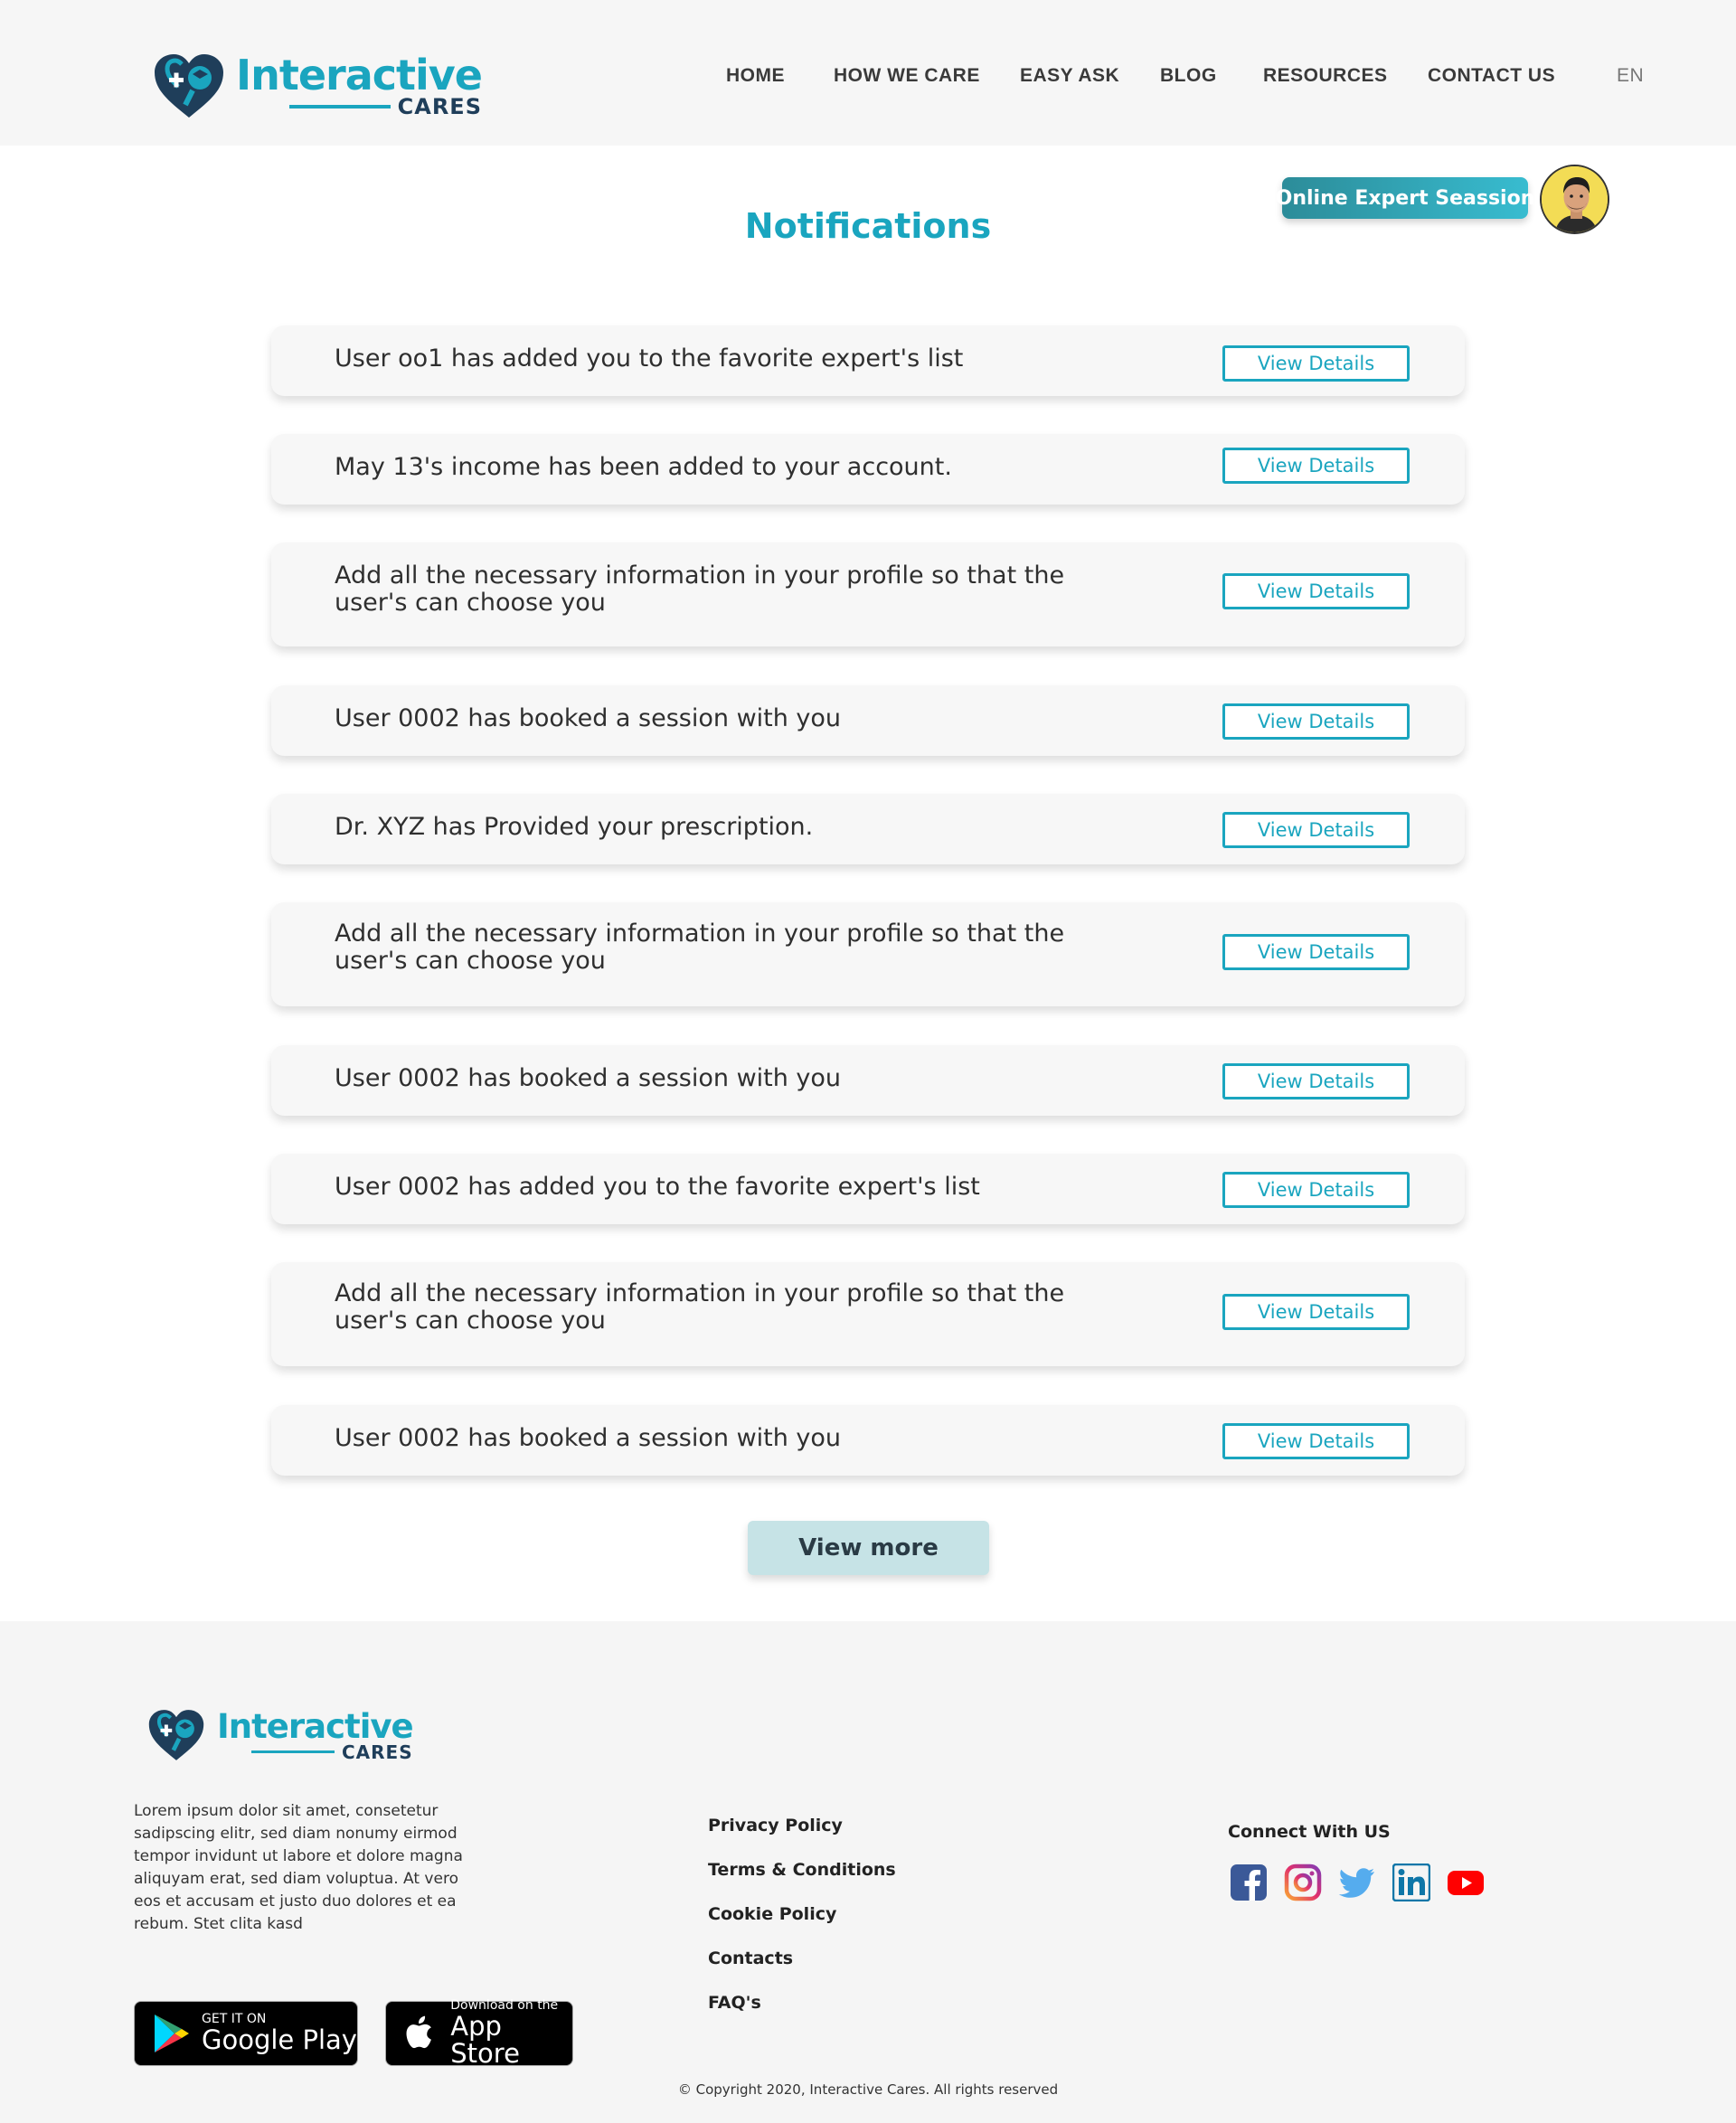  I want to click on footer-link-privacy-policy: Privacy Policy, so click(776, 1825).